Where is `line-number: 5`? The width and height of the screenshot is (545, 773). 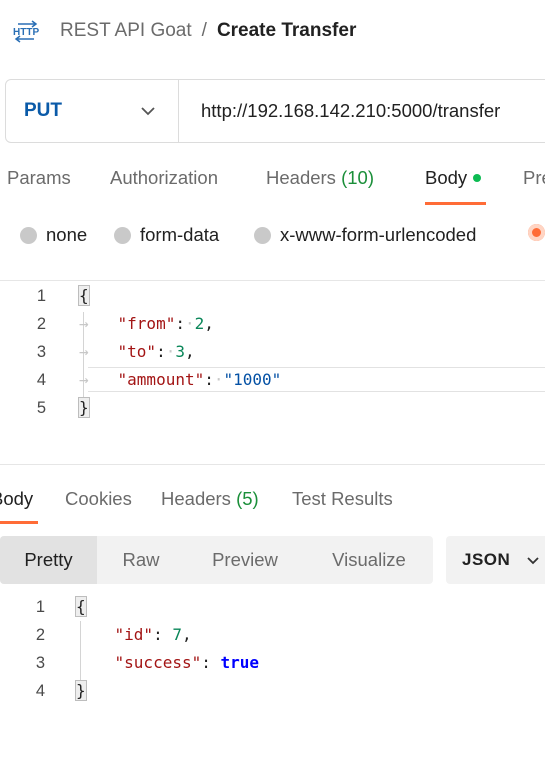 line-number: 5 is located at coordinates (41, 408).